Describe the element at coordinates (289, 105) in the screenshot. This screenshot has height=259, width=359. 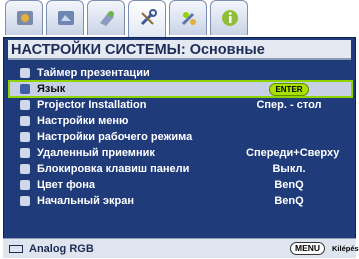
I see `menu-item-value: Спер. - стол` at that location.